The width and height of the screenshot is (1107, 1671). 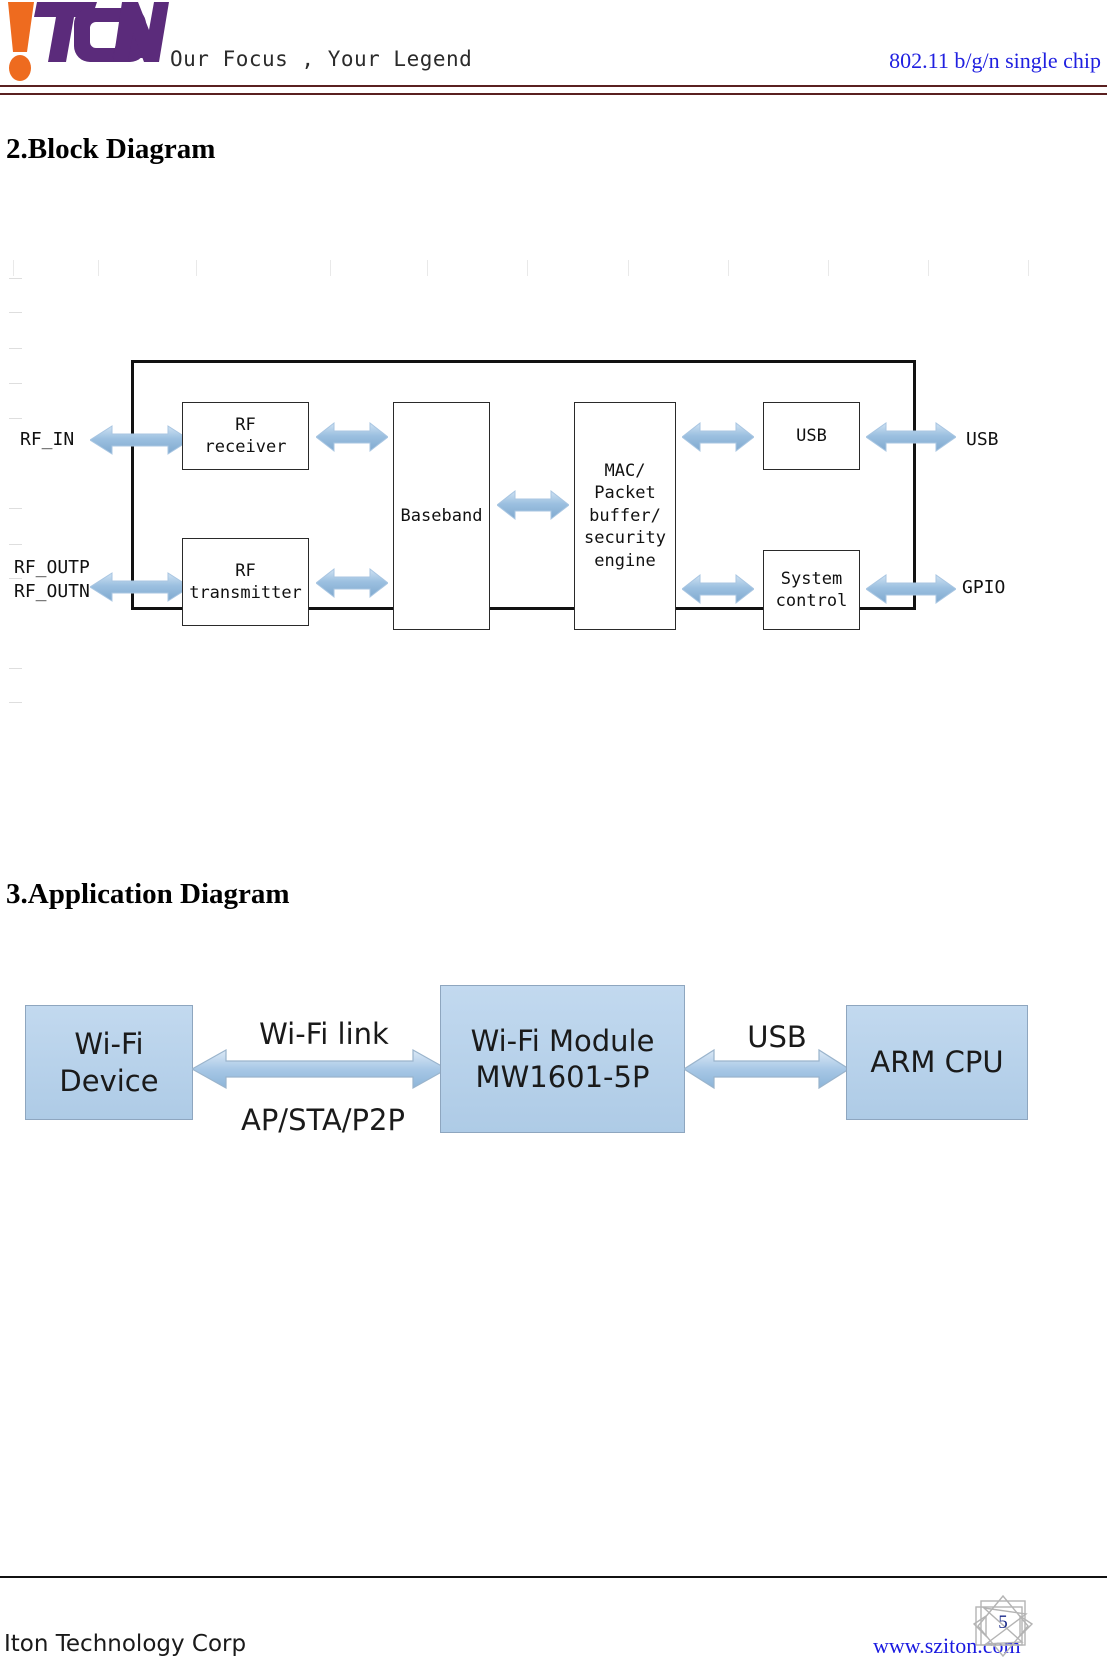 What do you see at coordinates (553, 1577) in the screenshot?
I see `footer-divider` at bounding box center [553, 1577].